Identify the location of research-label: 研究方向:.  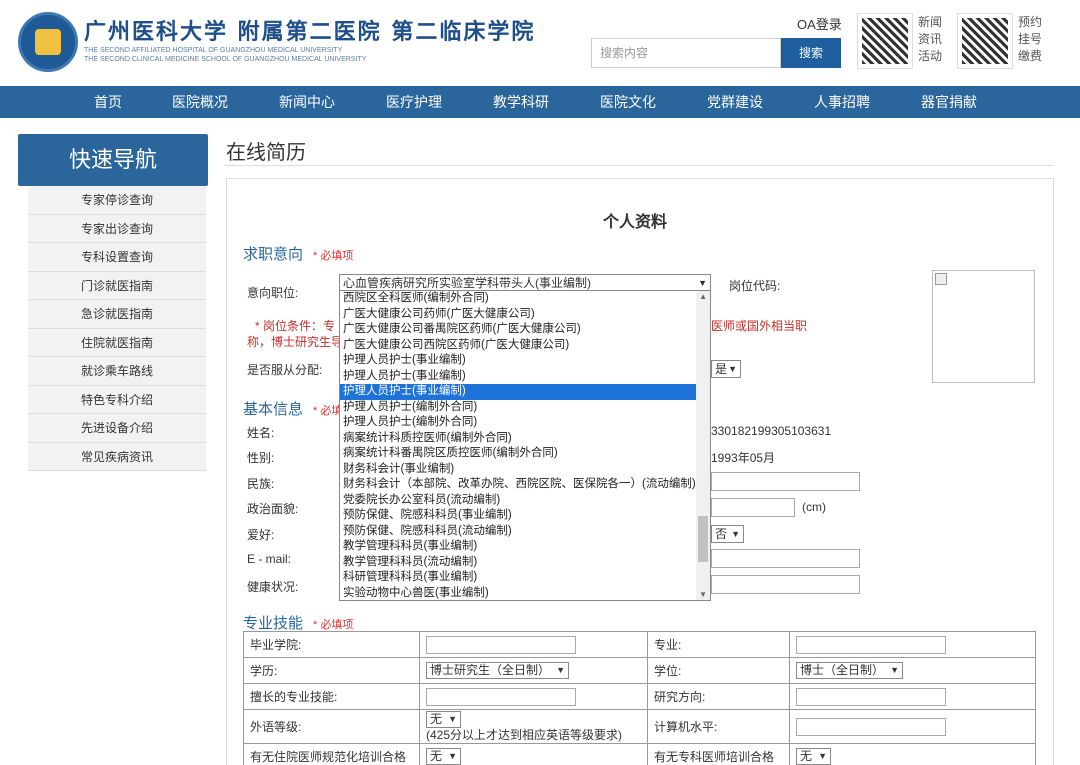
(718, 696).